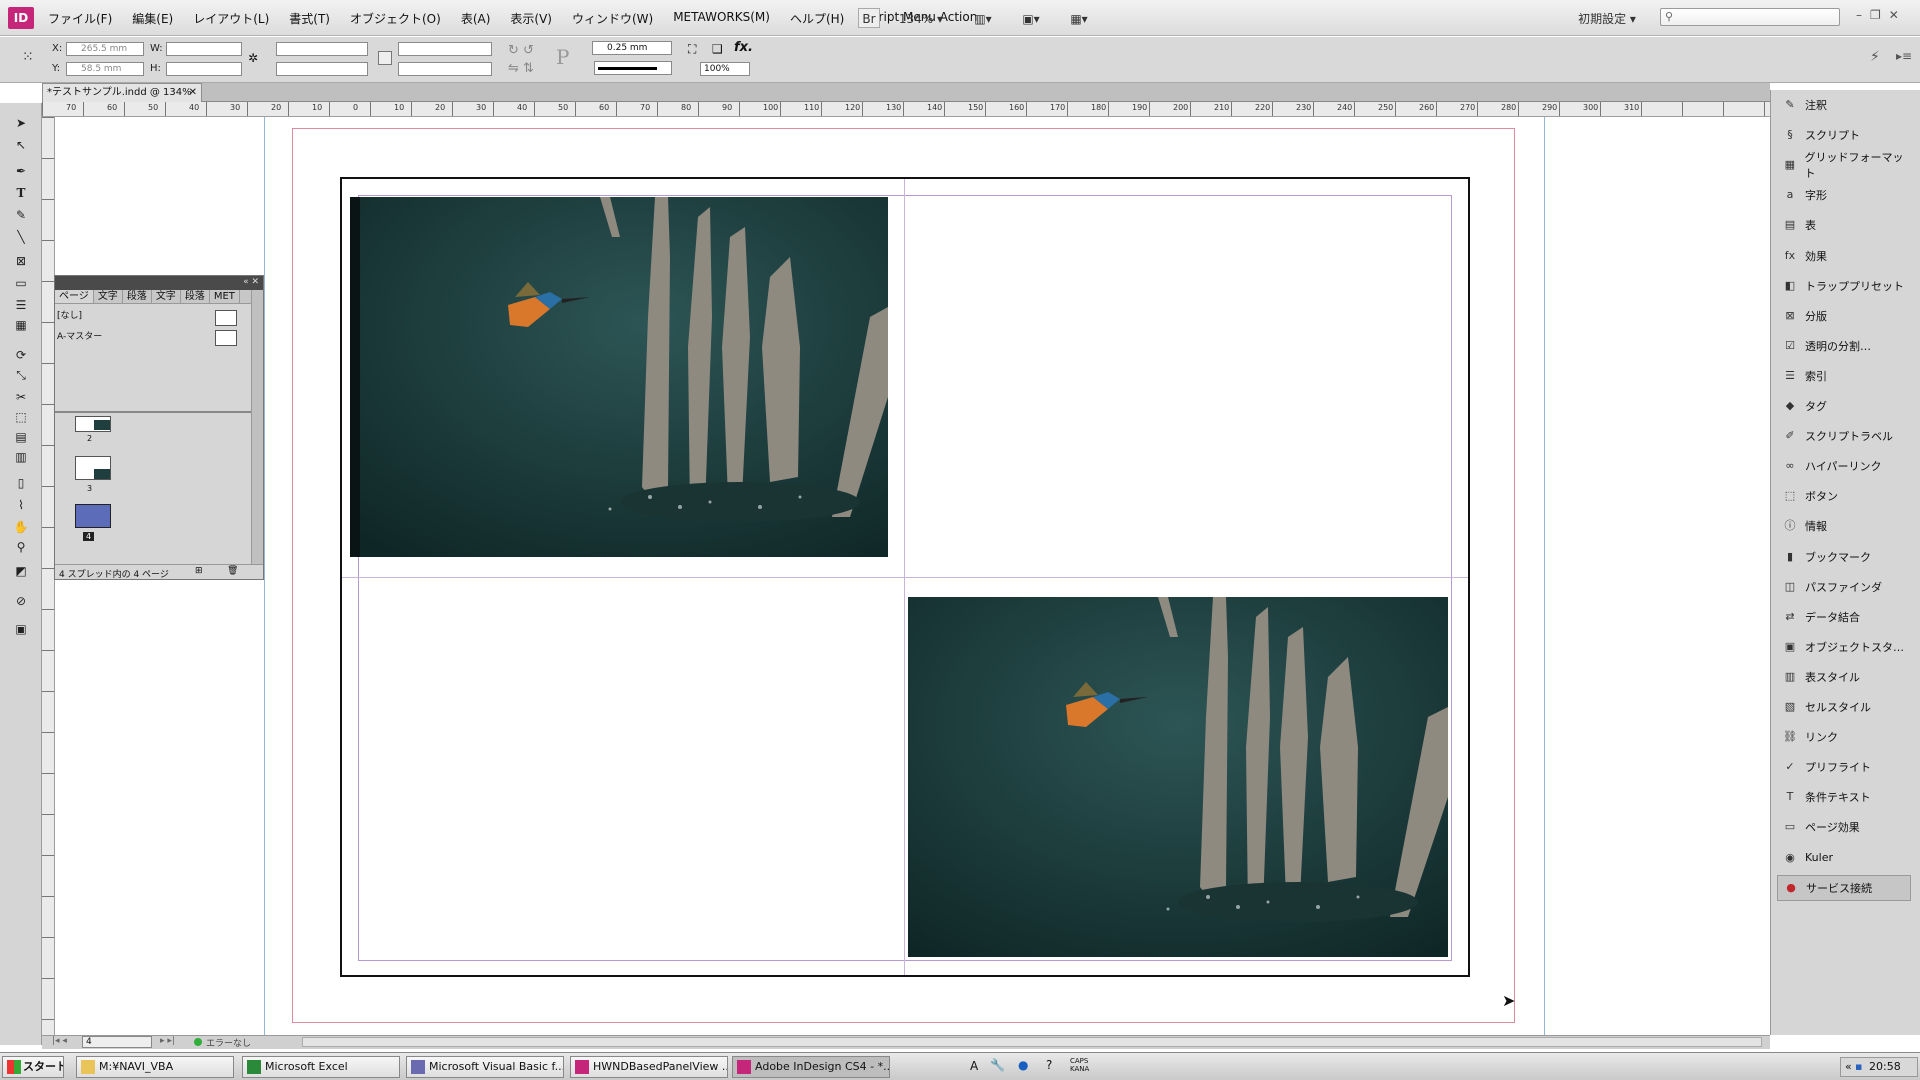  I want to click on workspace-select: 初期設定 ▾, so click(1607, 18).